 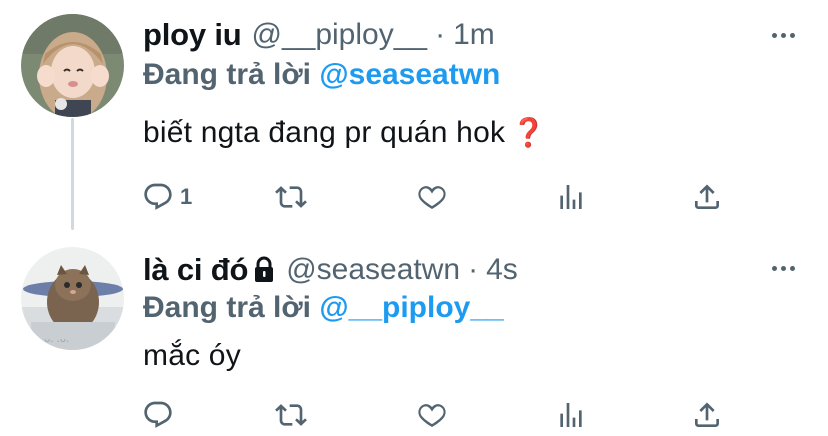 What do you see at coordinates (264, 269) in the screenshot?
I see `lock-icon` at bounding box center [264, 269].